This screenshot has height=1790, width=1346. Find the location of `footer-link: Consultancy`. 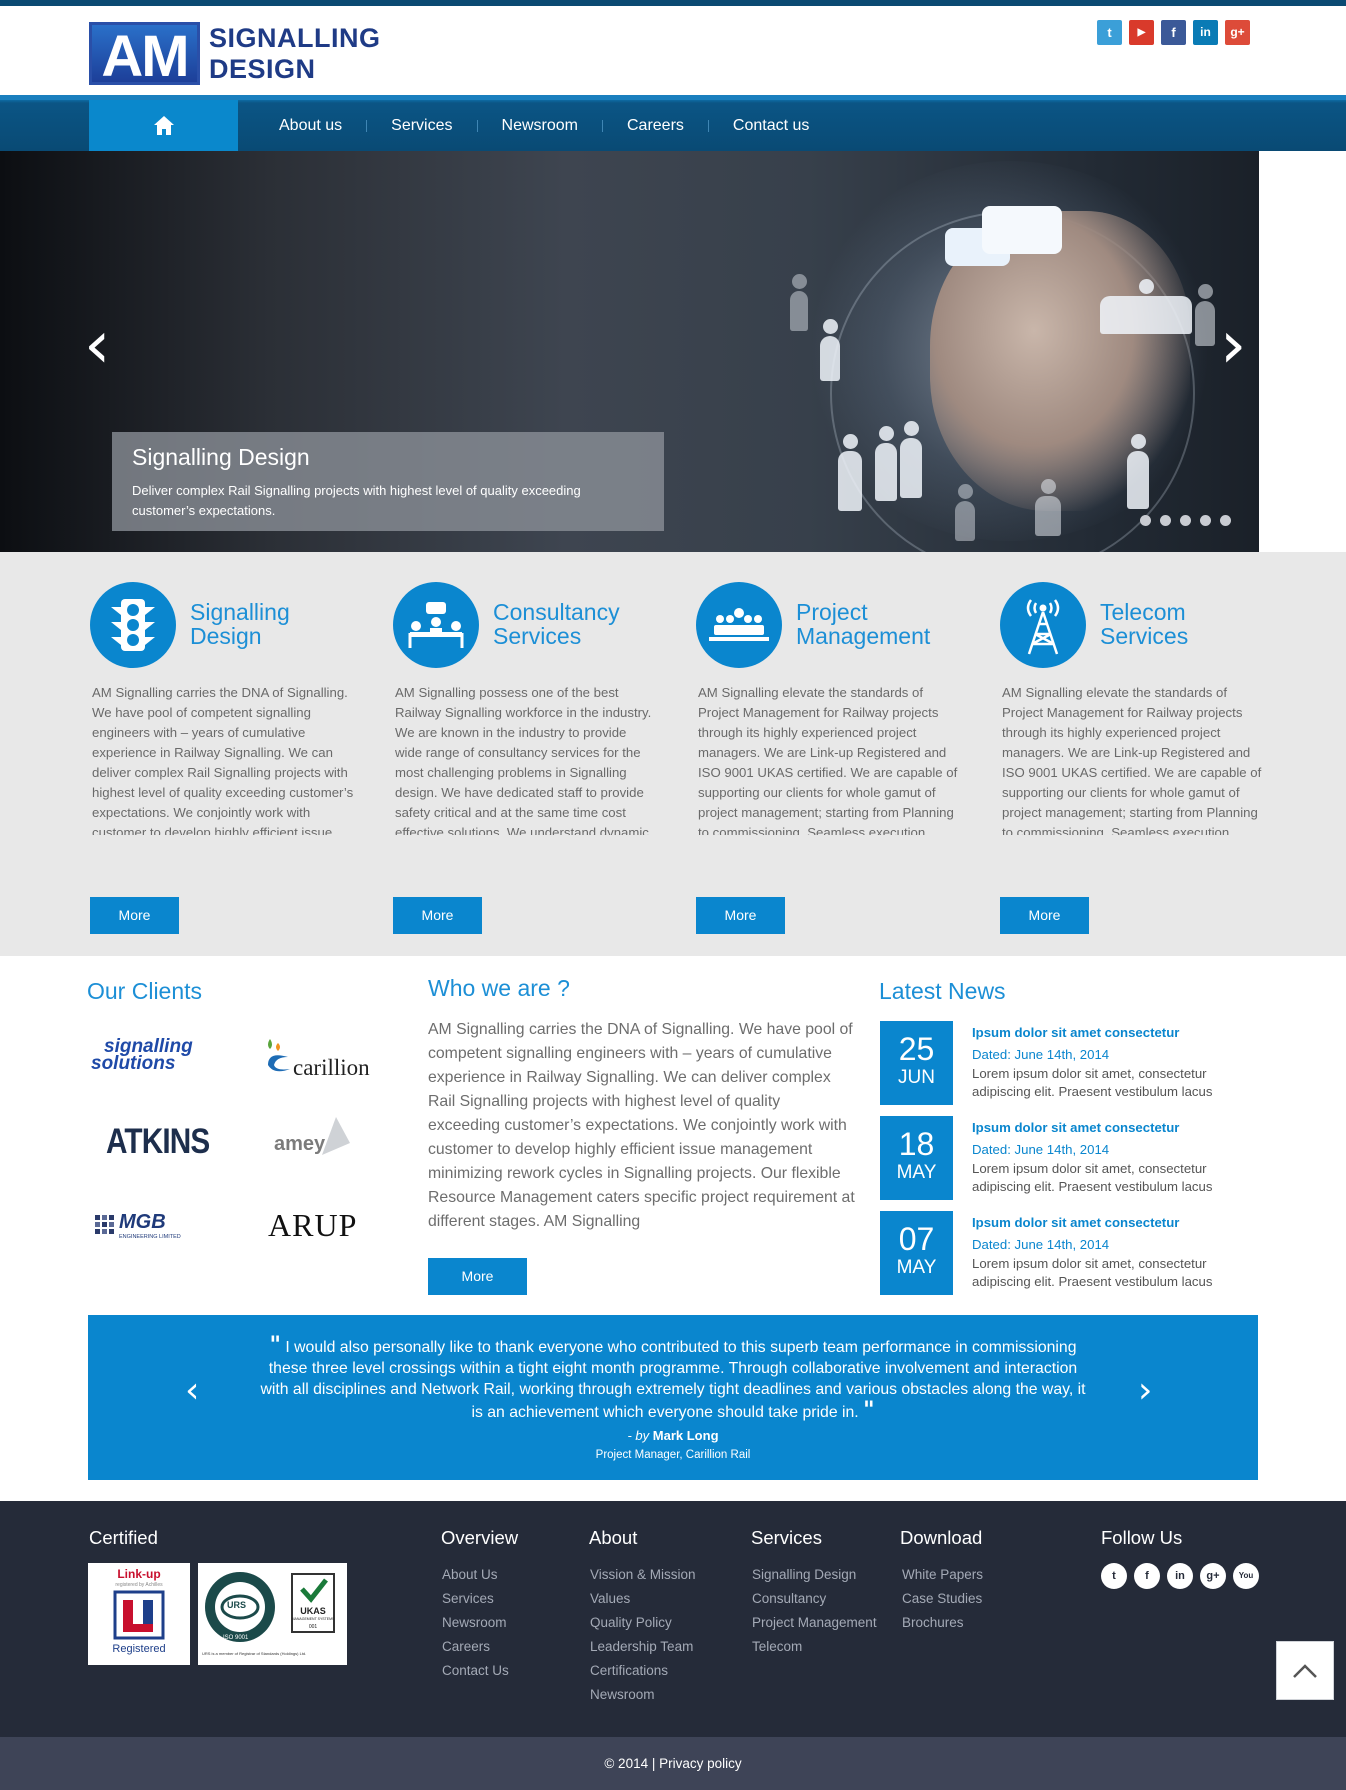

footer-link: Consultancy is located at coordinates (814, 1599).